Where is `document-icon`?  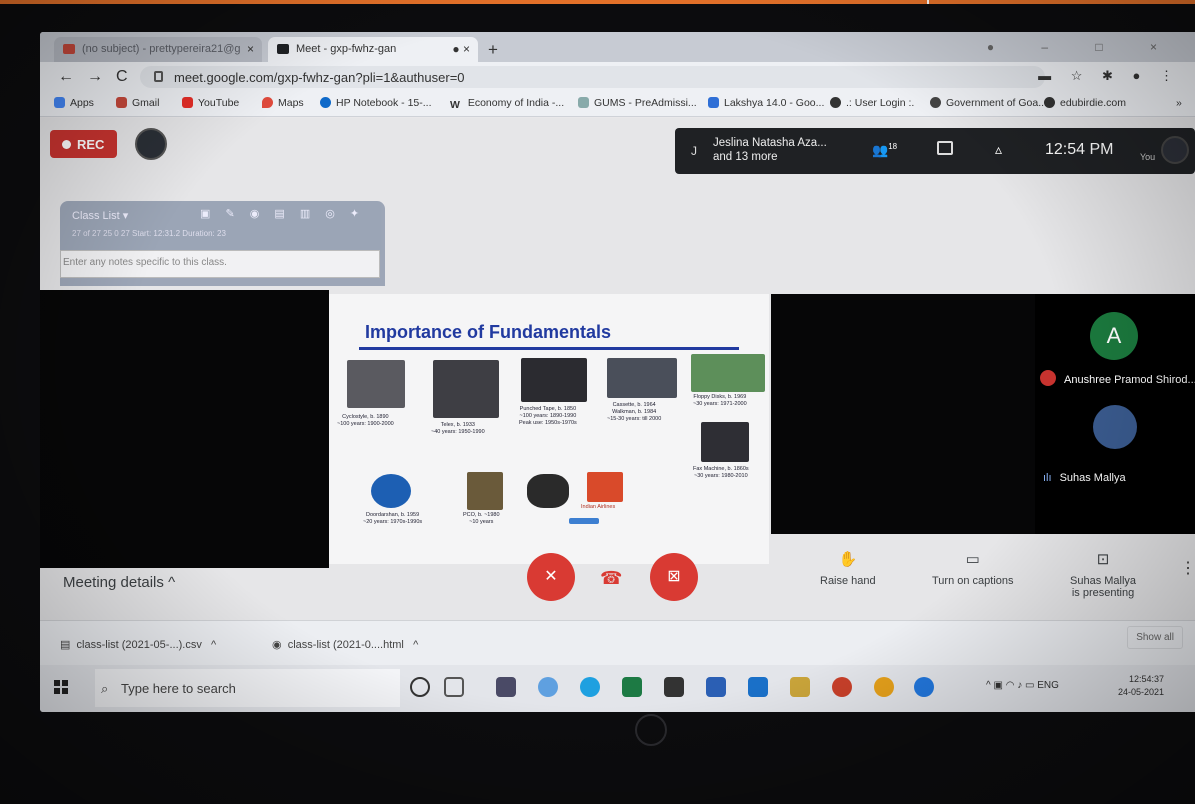
document-icon is located at coordinates (583, 102).